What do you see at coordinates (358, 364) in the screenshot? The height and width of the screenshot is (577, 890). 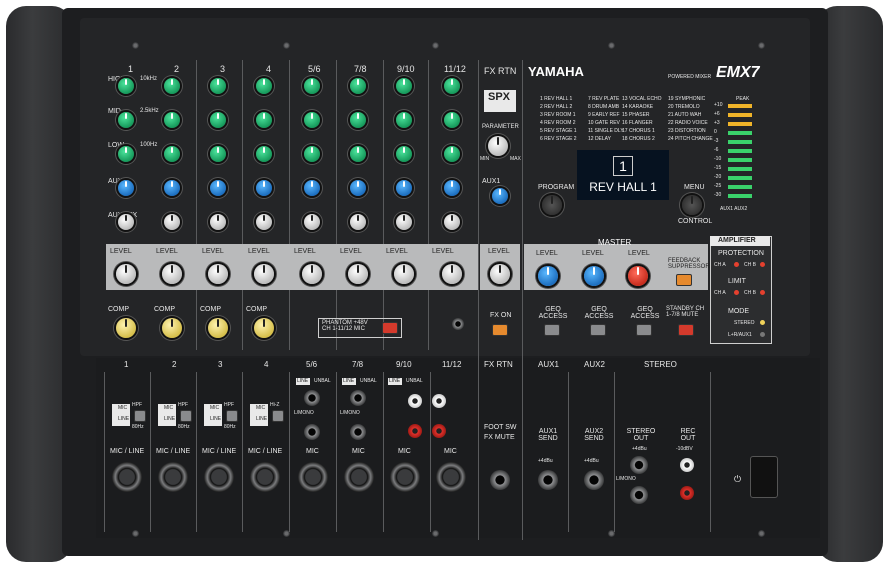 I see `bottom-ch-label: 7/8` at bounding box center [358, 364].